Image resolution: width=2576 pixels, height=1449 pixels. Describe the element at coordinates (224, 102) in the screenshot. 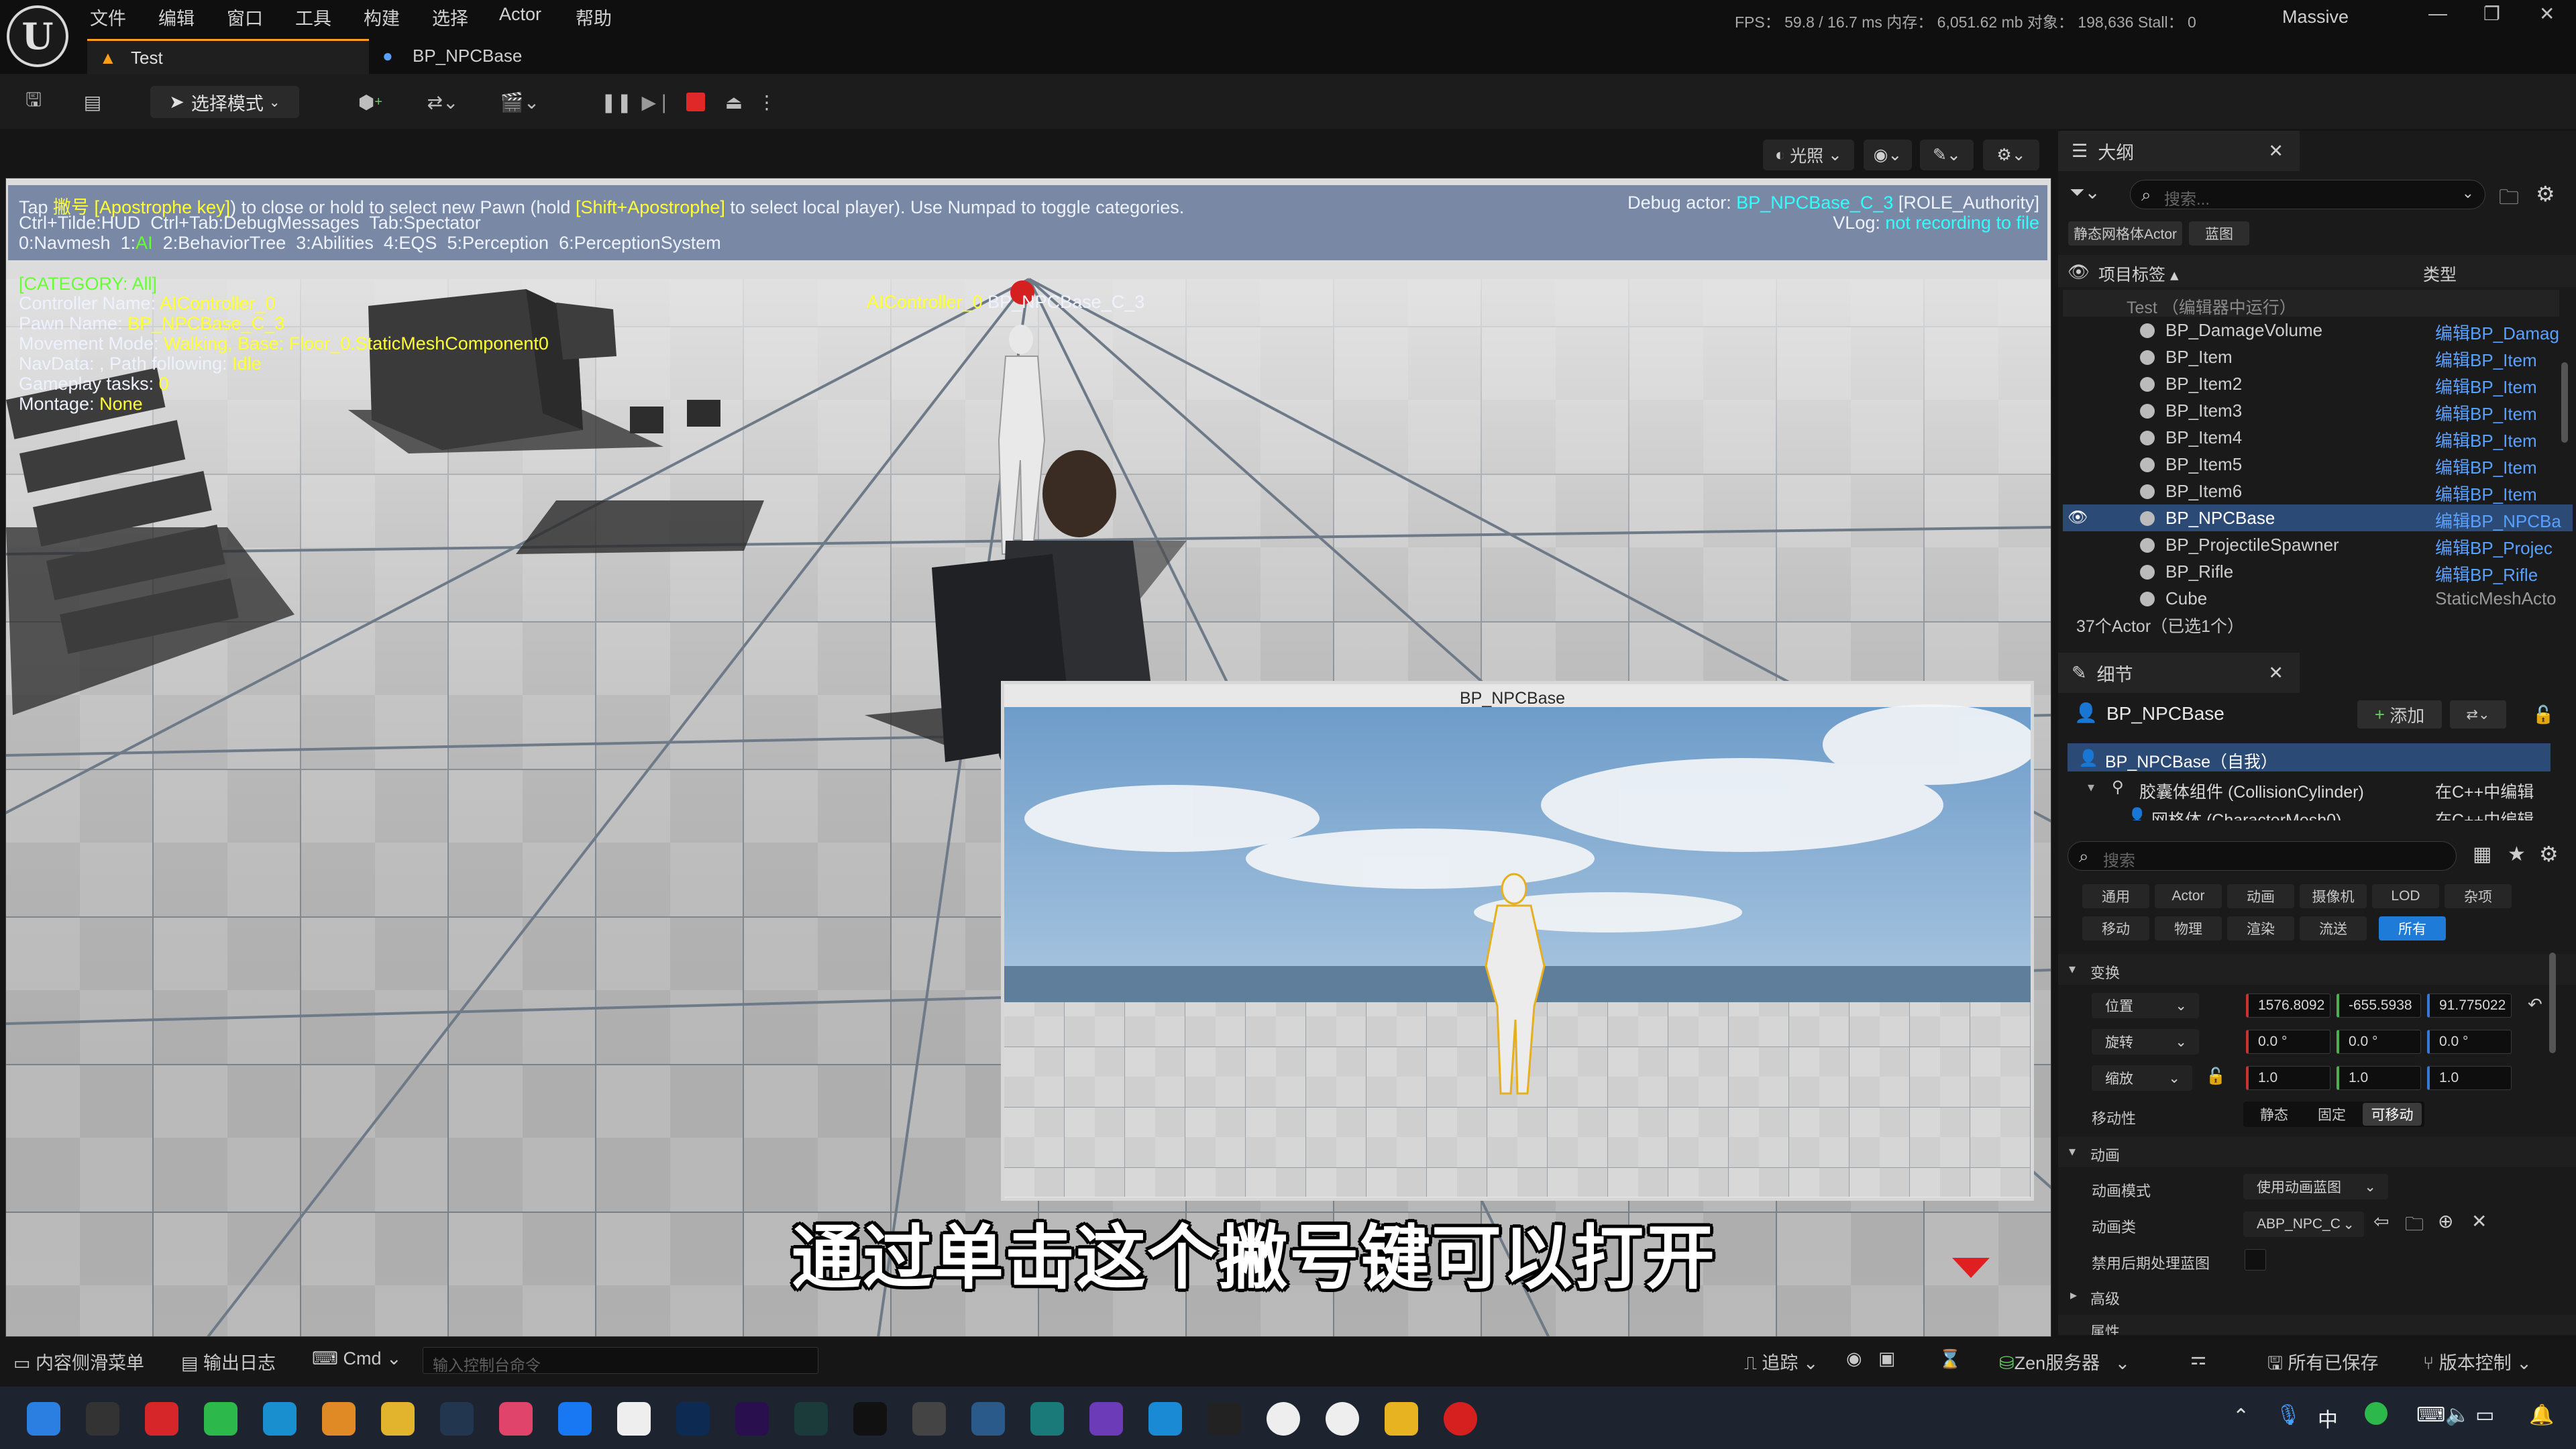

I see `select-mode-dropdown: ➤ 选择模式 ⌄` at that location.